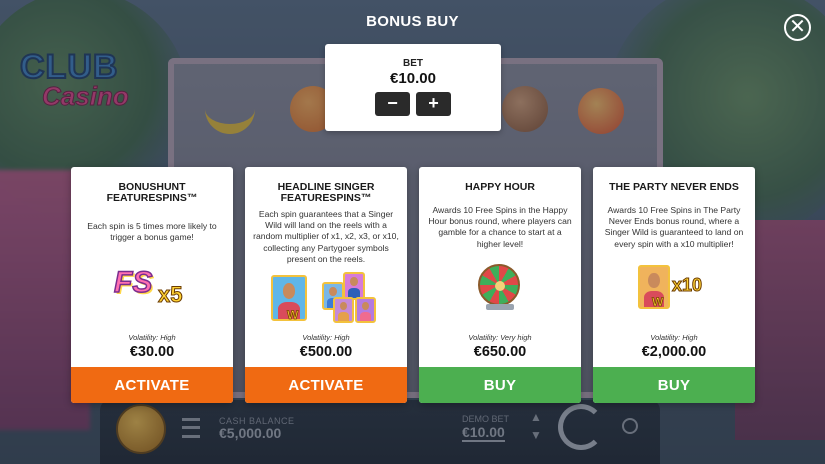 Image resolution: width=825 pixels, height=464 pixels. Describe the element at coordinates (412, 21) in the screenshot. I see `modal-title: BONUS BUY` at that location.